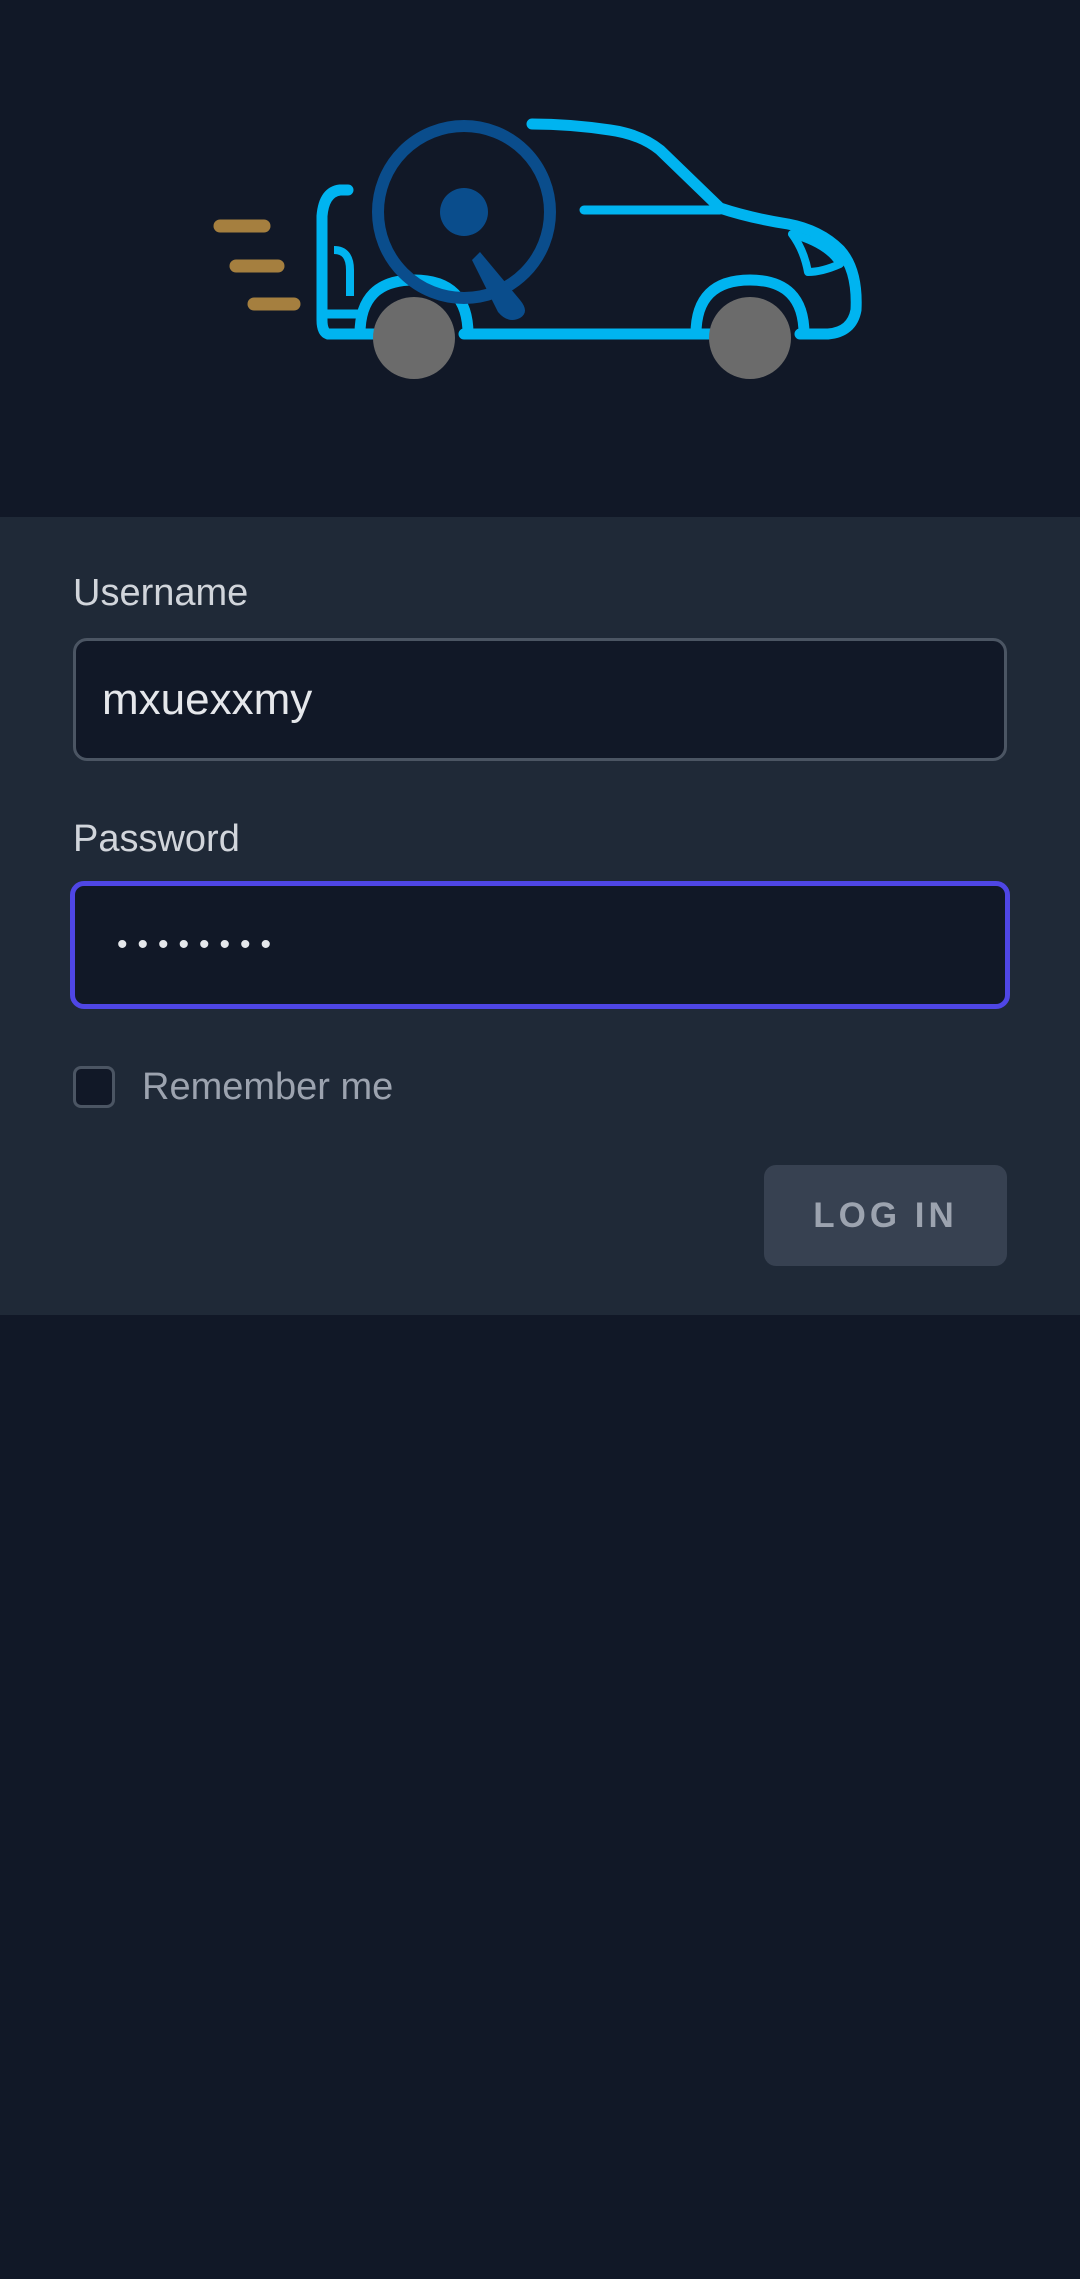 The image size is (1080, 2279). Describe the element at coordinates (540, 945) in the screenshot. I see `password-input` at that location.